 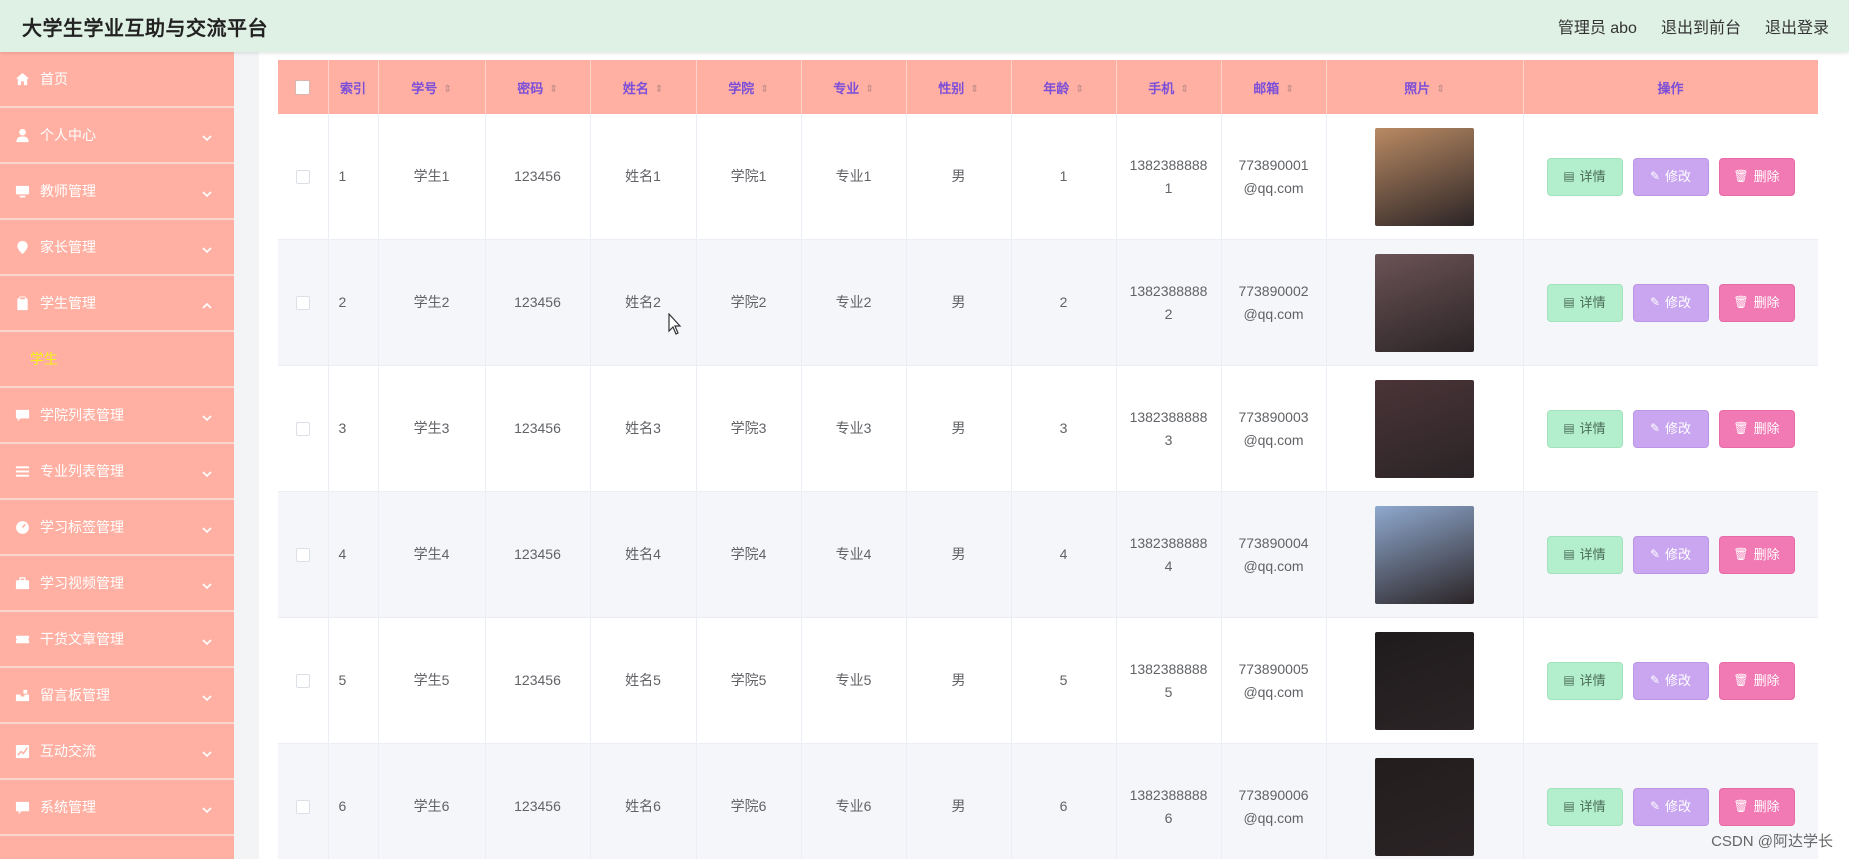 I want to click on cell-phone: 13823888885, so click(x=1169, y=680).